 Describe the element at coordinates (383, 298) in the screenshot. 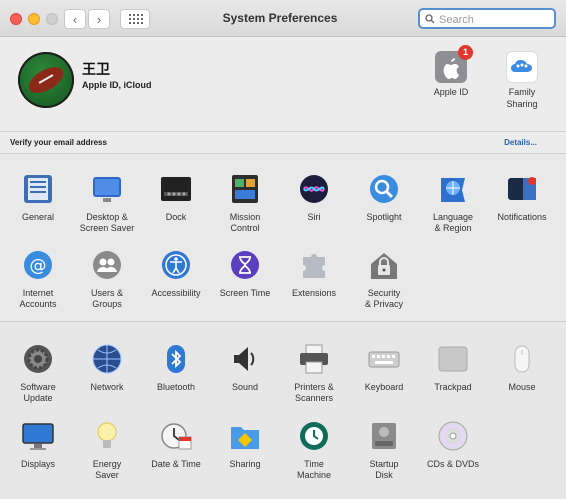

I see `pref-label: Security & Privacy` at that location.